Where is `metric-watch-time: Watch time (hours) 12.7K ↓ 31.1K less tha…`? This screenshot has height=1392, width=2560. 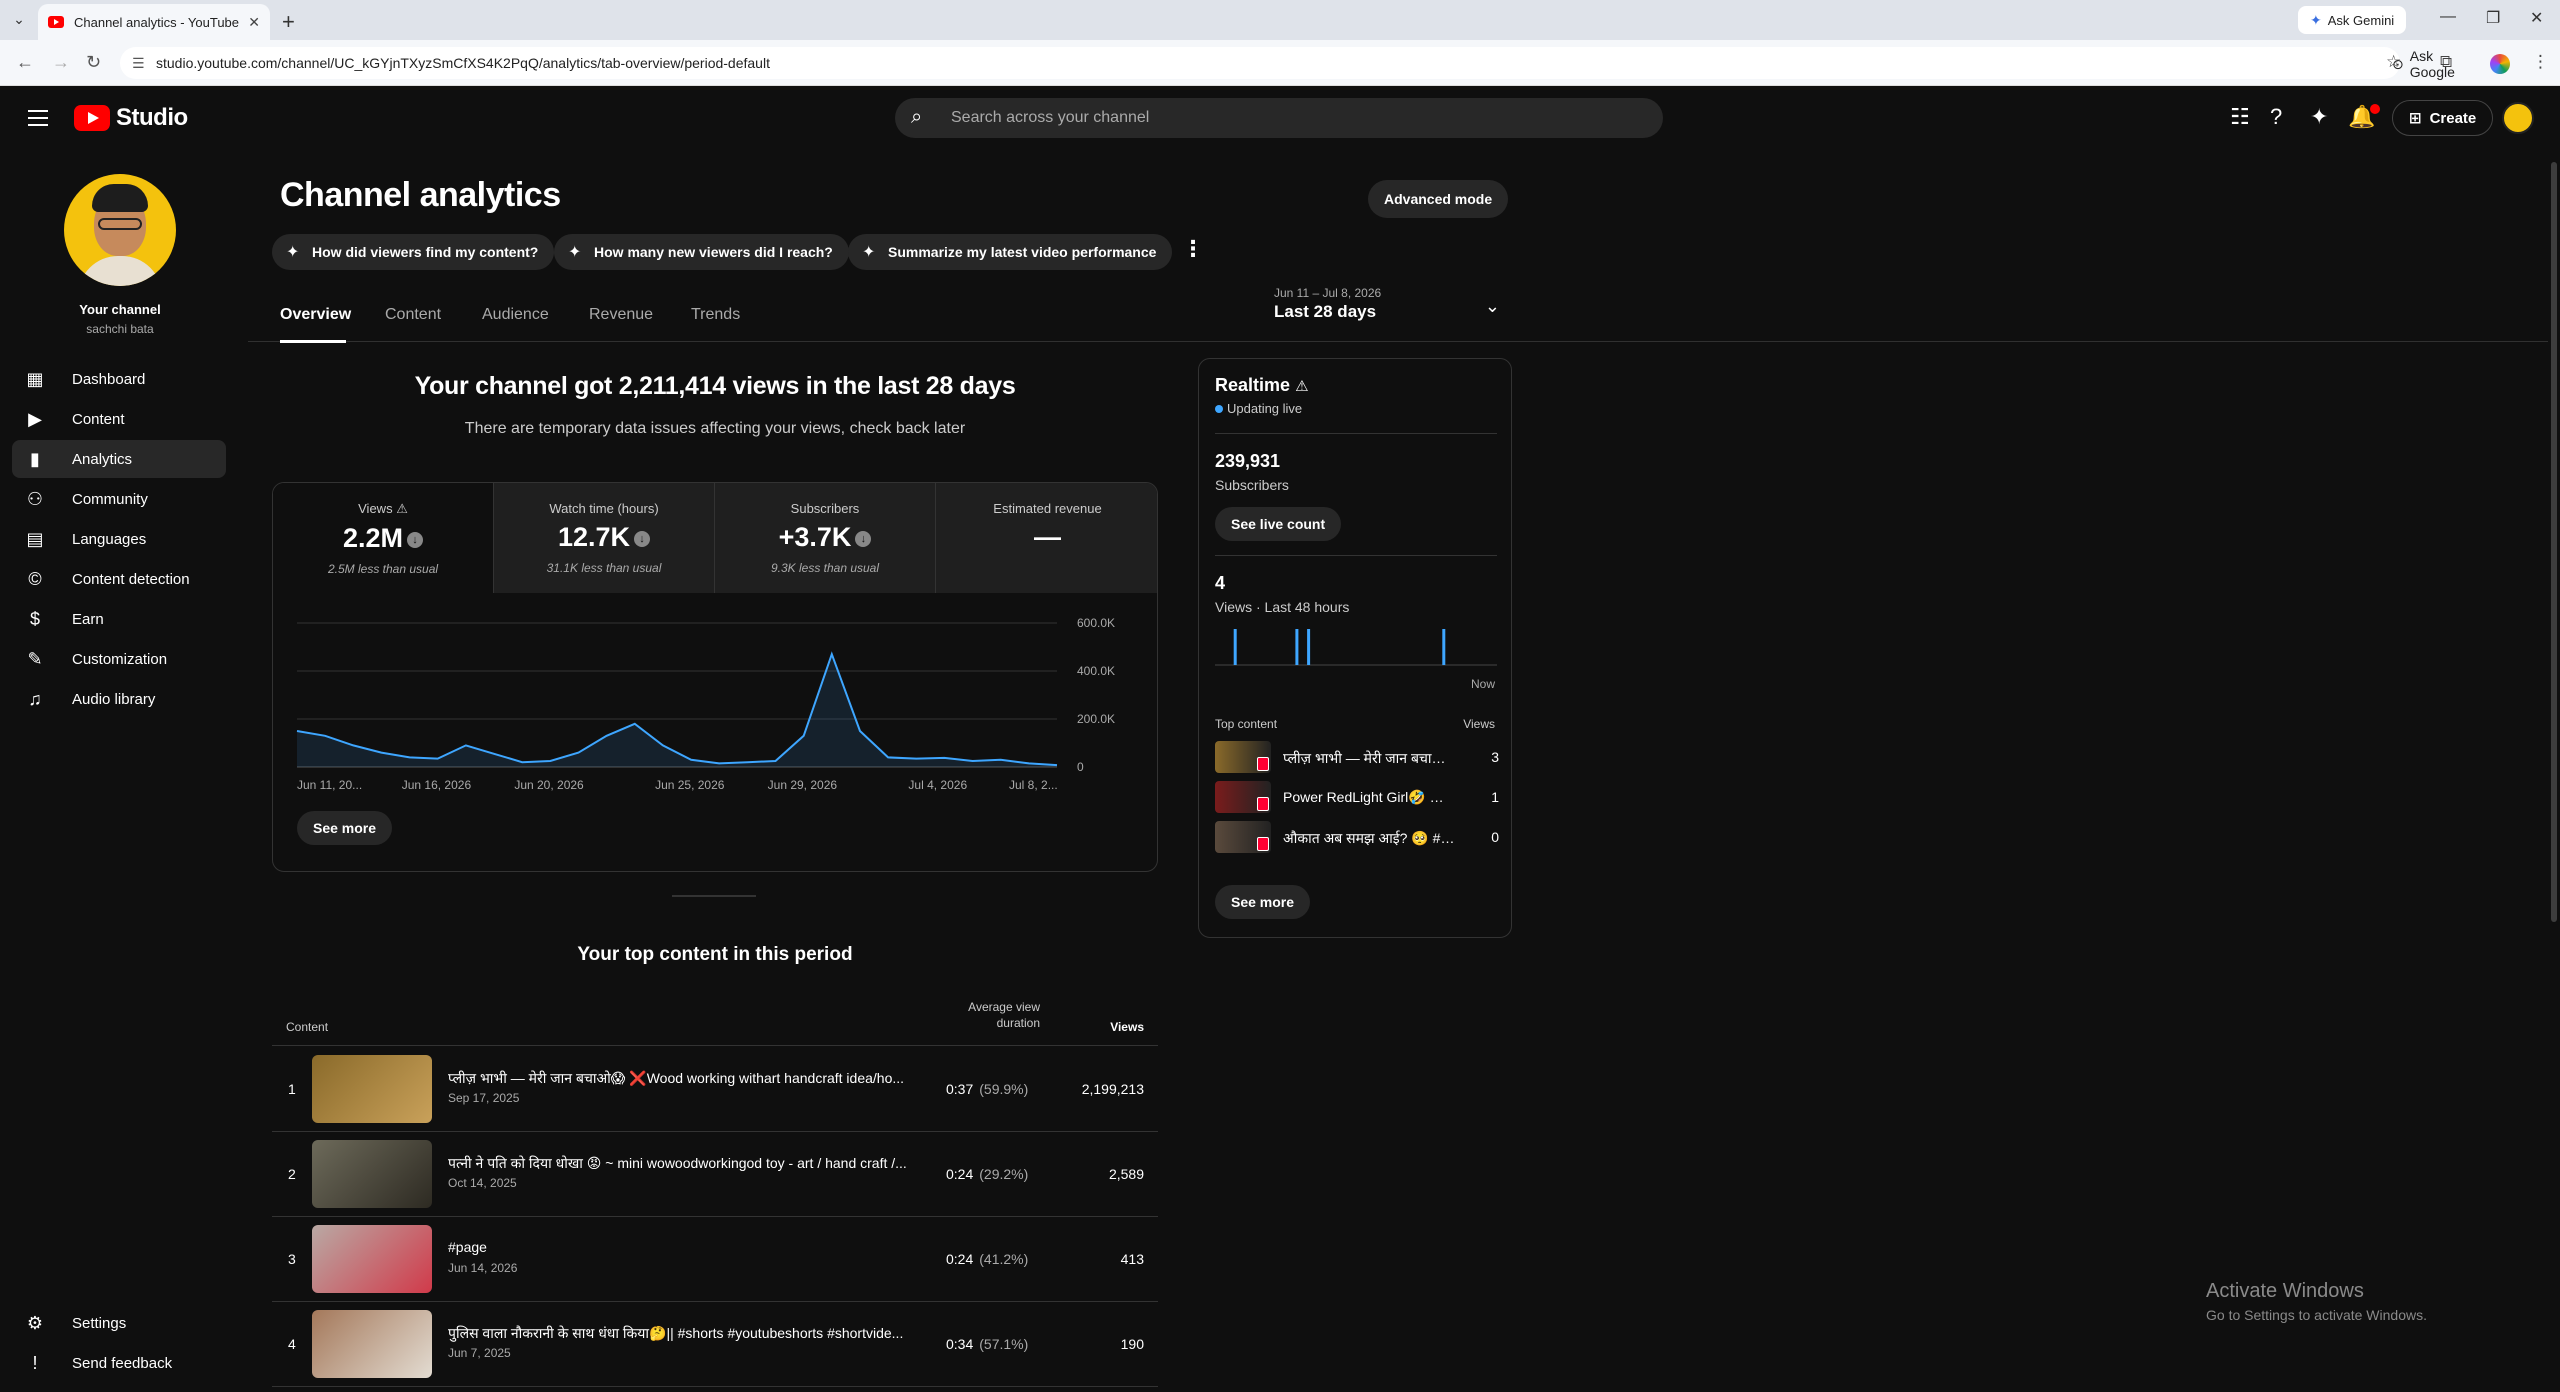
metric-watch-time: Watch time (hours) 12.7K ↓ 31.1K less tha… is located at coordinates (604, 538).